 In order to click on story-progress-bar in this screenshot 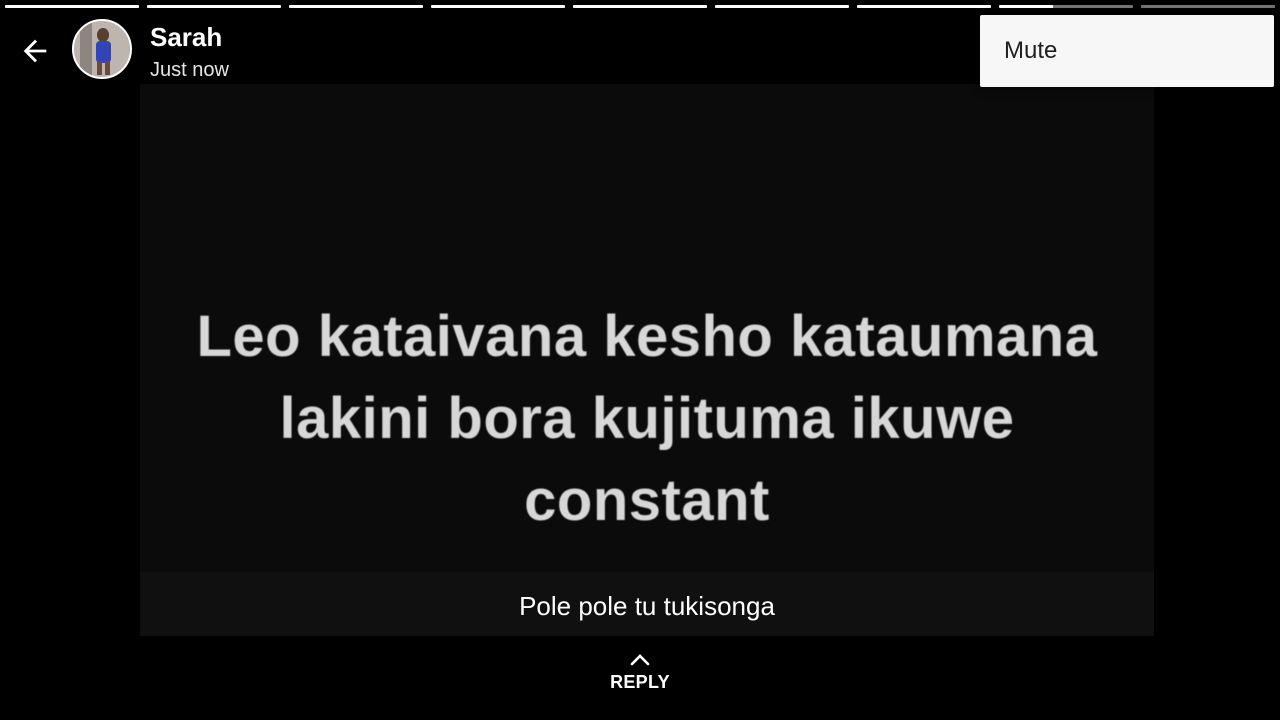, I will do `click(640, 7)`.